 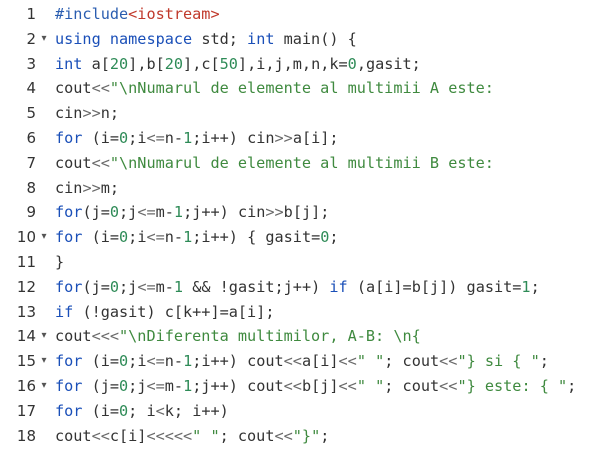 I want to click on code-token: main() {, so click(x=315, y=38).